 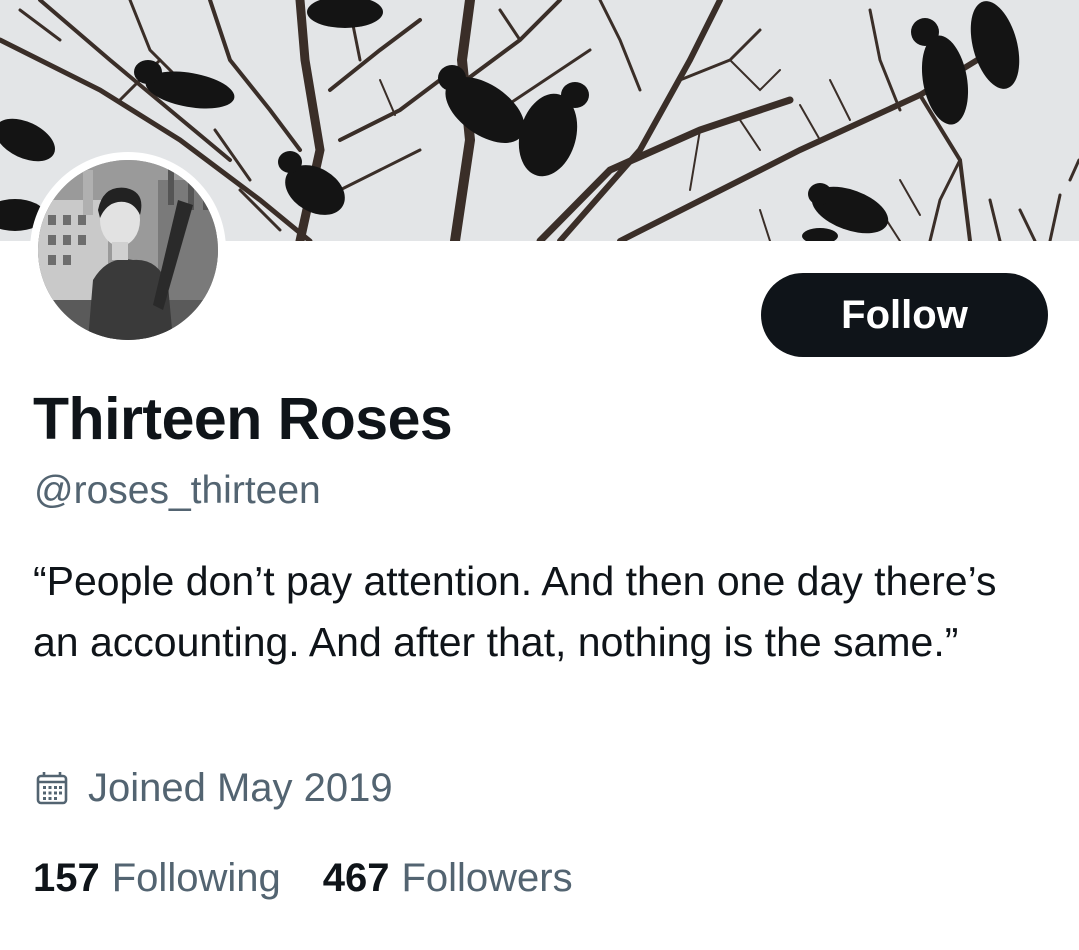 What do you see at coordinates (243, 419) in the screenshot?
I see `display-name: Thirteen Roses` at bounding box center [243, 419].